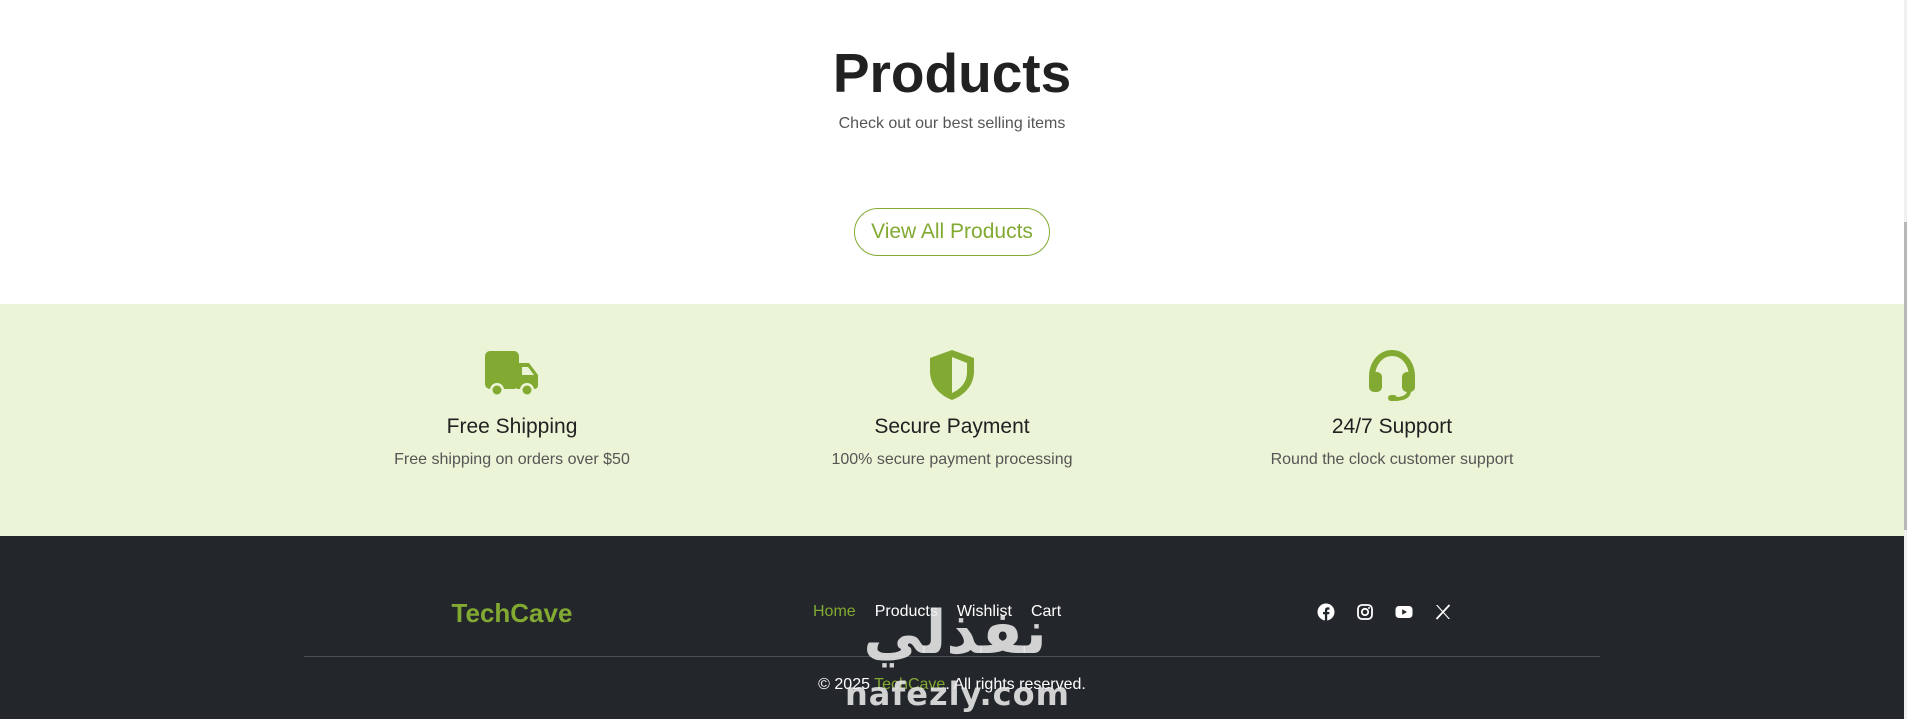 The width and height of the screenshot is (1907, 719). I want to click on view-all-products-button: View All Products, so click(952, 232).